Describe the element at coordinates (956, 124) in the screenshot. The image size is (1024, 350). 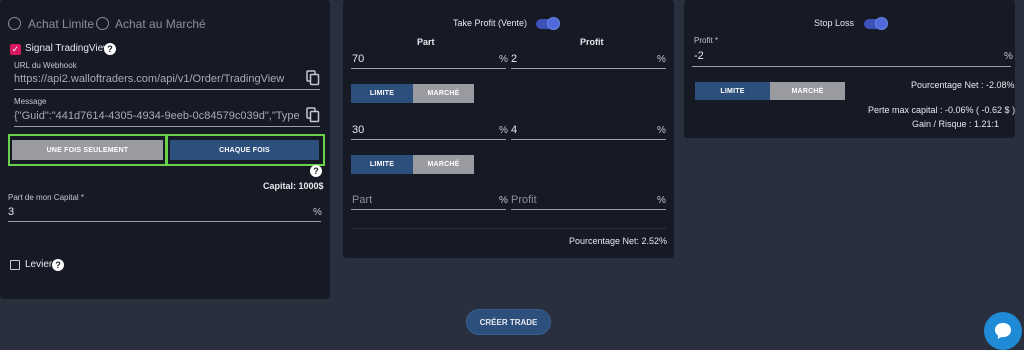
I see `gain-risk-text: Gain / Risque : 1.21:1` at that location.